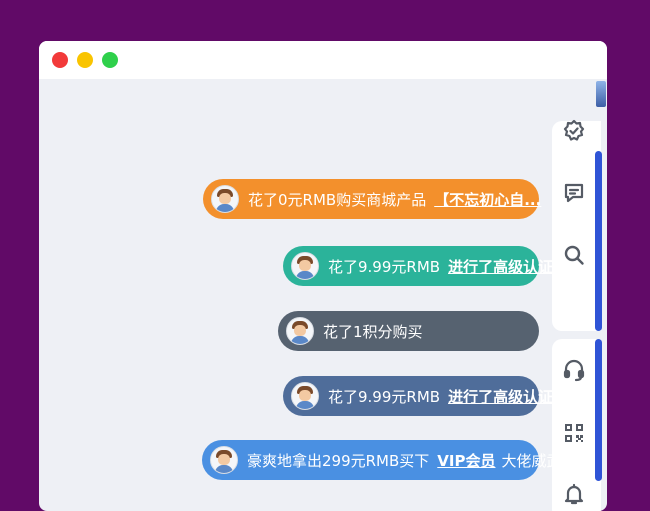  Describe the element at coordinates (574, 370) in the screenshot. I see `headset-icon` at that location.